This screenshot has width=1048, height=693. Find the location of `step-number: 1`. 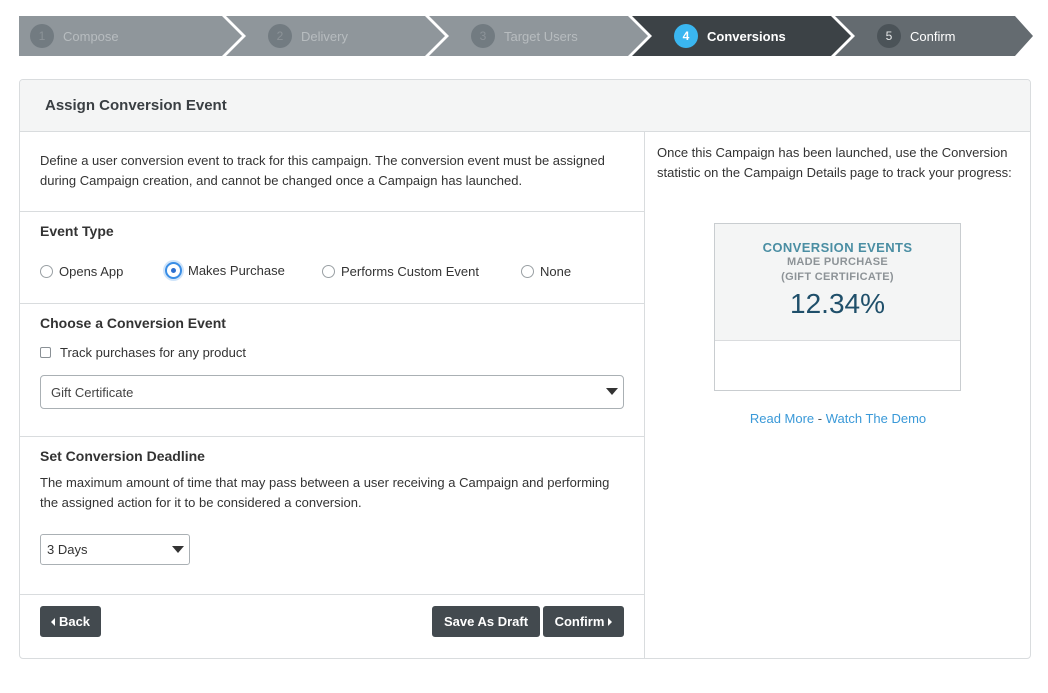

step-number: 1 is located at coordinates (42, 36).